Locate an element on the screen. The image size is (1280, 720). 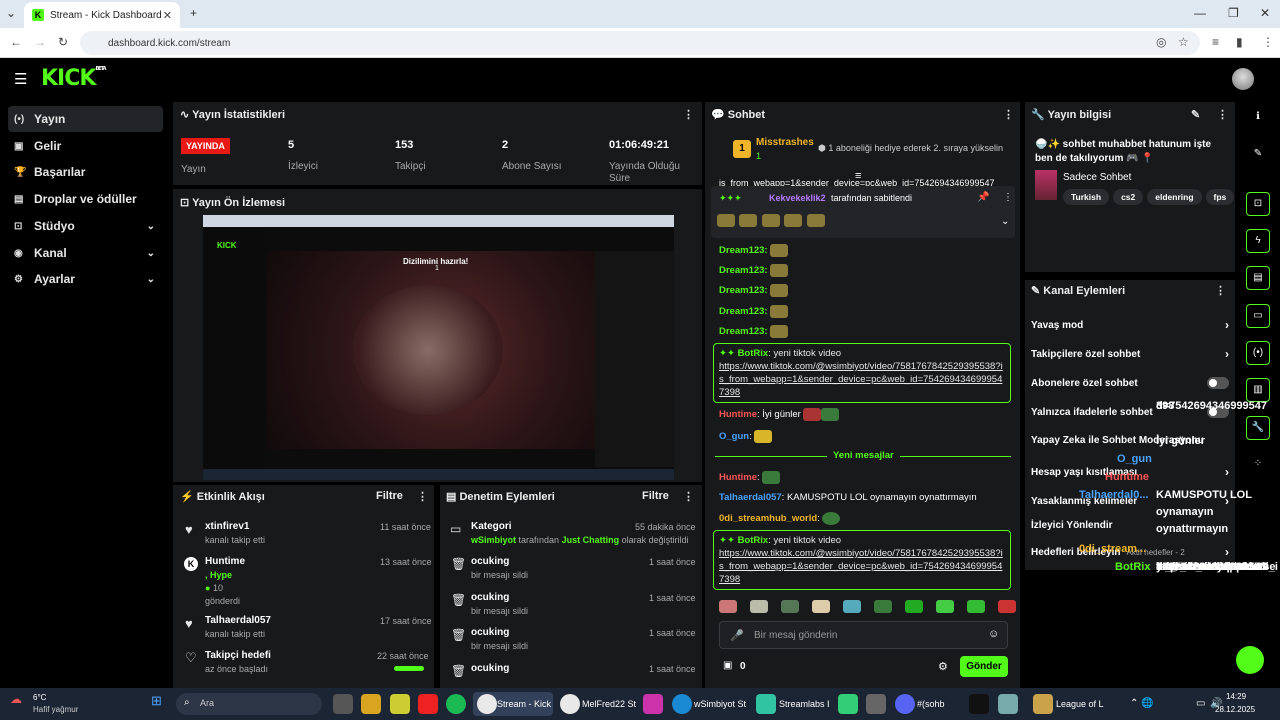
chat-bubble-icon: ▭ is located at coordinates (1258, 316).